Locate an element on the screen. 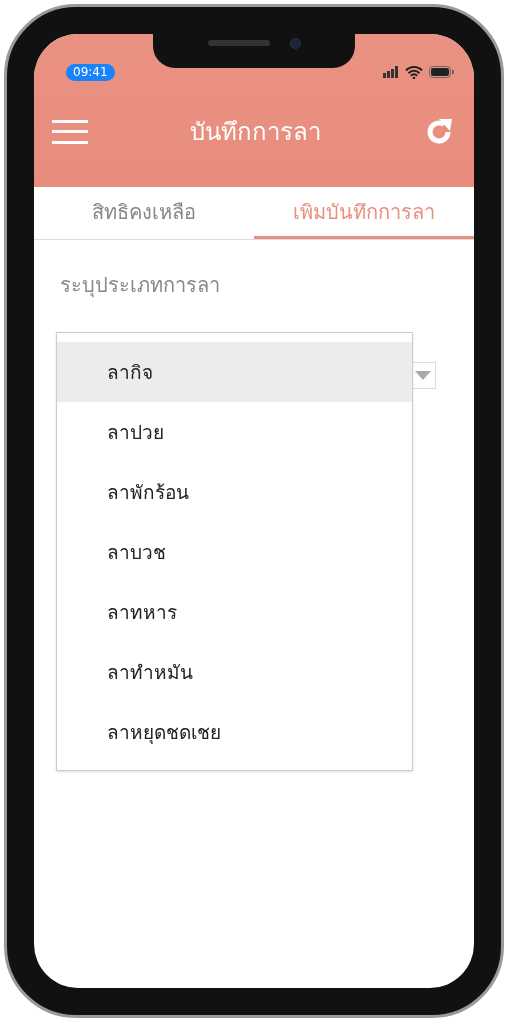  status-time: 09:41 is located at coordinates (90, 72).